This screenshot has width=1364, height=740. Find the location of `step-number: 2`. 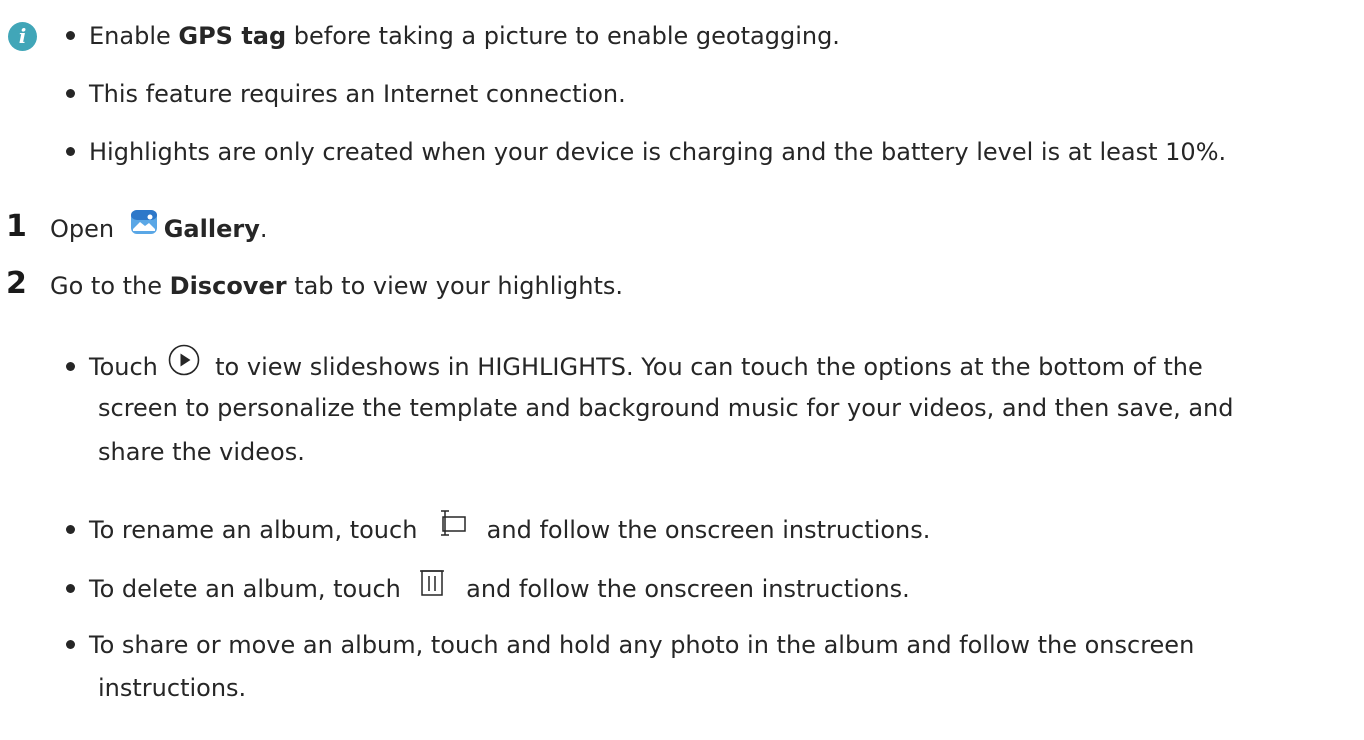

step-number: 2 is located at coordinates (16, 283).